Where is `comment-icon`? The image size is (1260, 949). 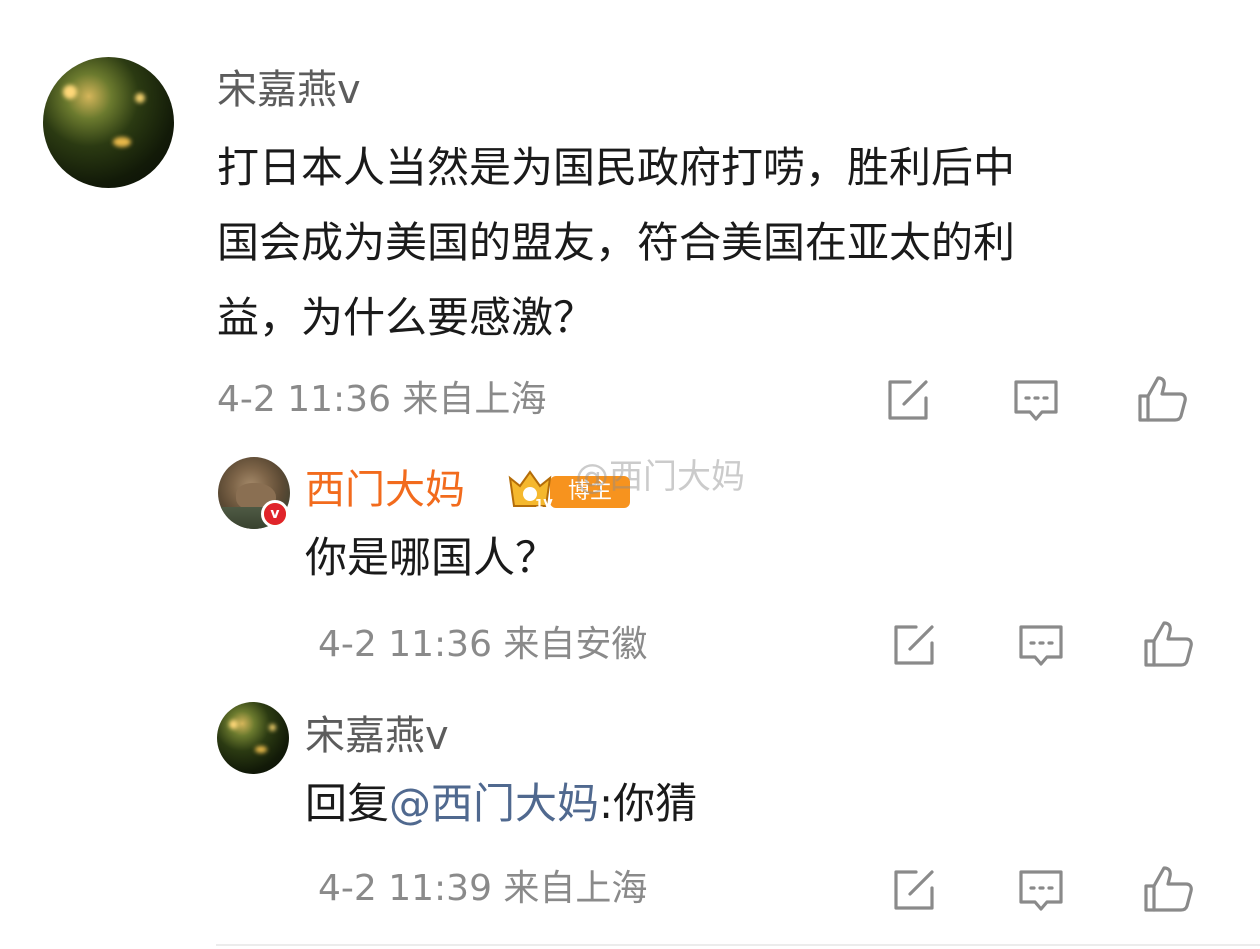 comment-icon is located at coordinates (1036, 400).